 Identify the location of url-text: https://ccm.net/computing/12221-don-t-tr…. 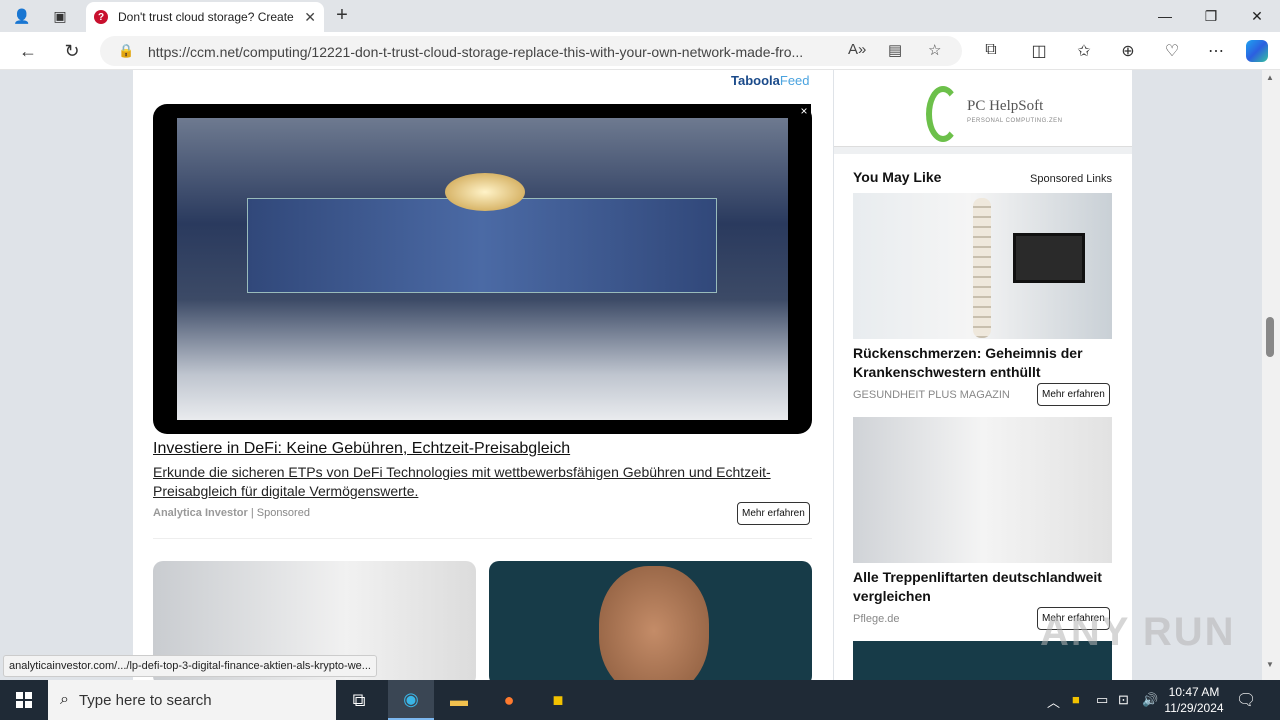
(488, 52).